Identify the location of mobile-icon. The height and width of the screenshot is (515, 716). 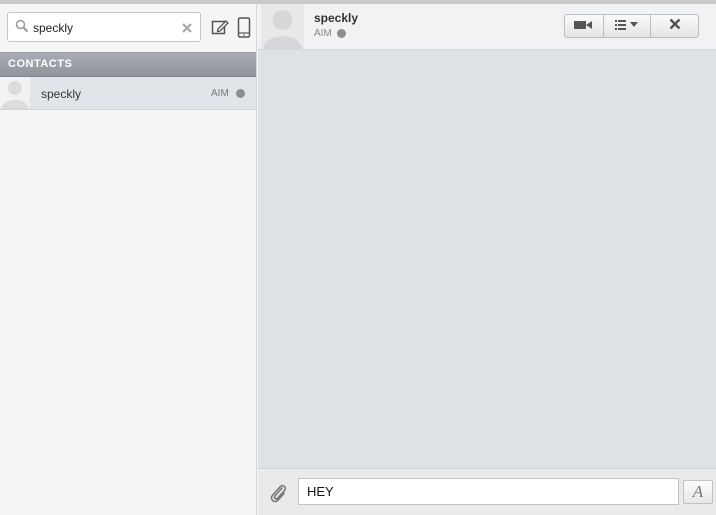
(244, 27).